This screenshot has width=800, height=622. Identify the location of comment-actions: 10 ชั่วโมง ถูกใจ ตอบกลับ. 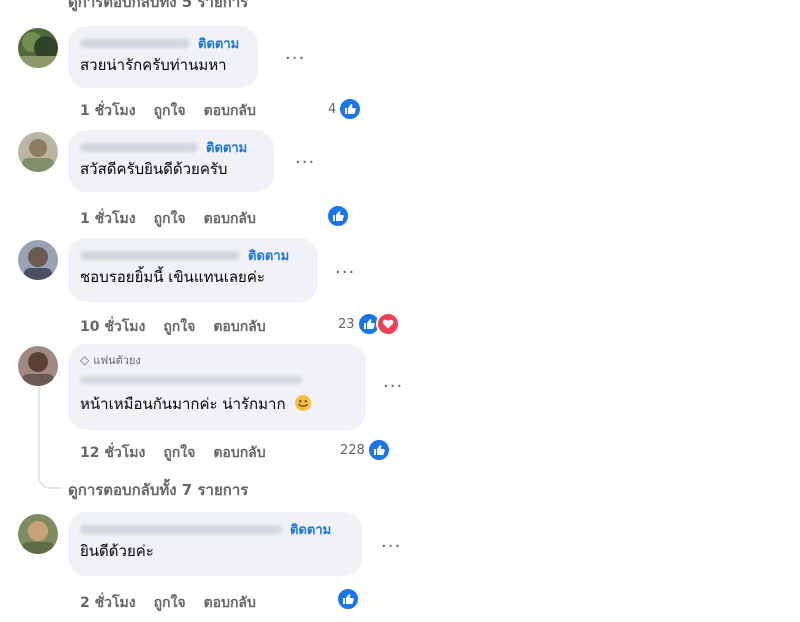
(182, 327).